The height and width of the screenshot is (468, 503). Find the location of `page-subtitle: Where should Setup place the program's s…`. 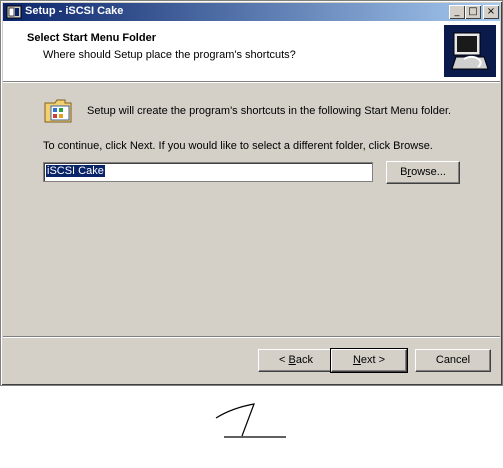

page-subtitle: Where should Setup place the program's s… is located at coordinates (169, 55).